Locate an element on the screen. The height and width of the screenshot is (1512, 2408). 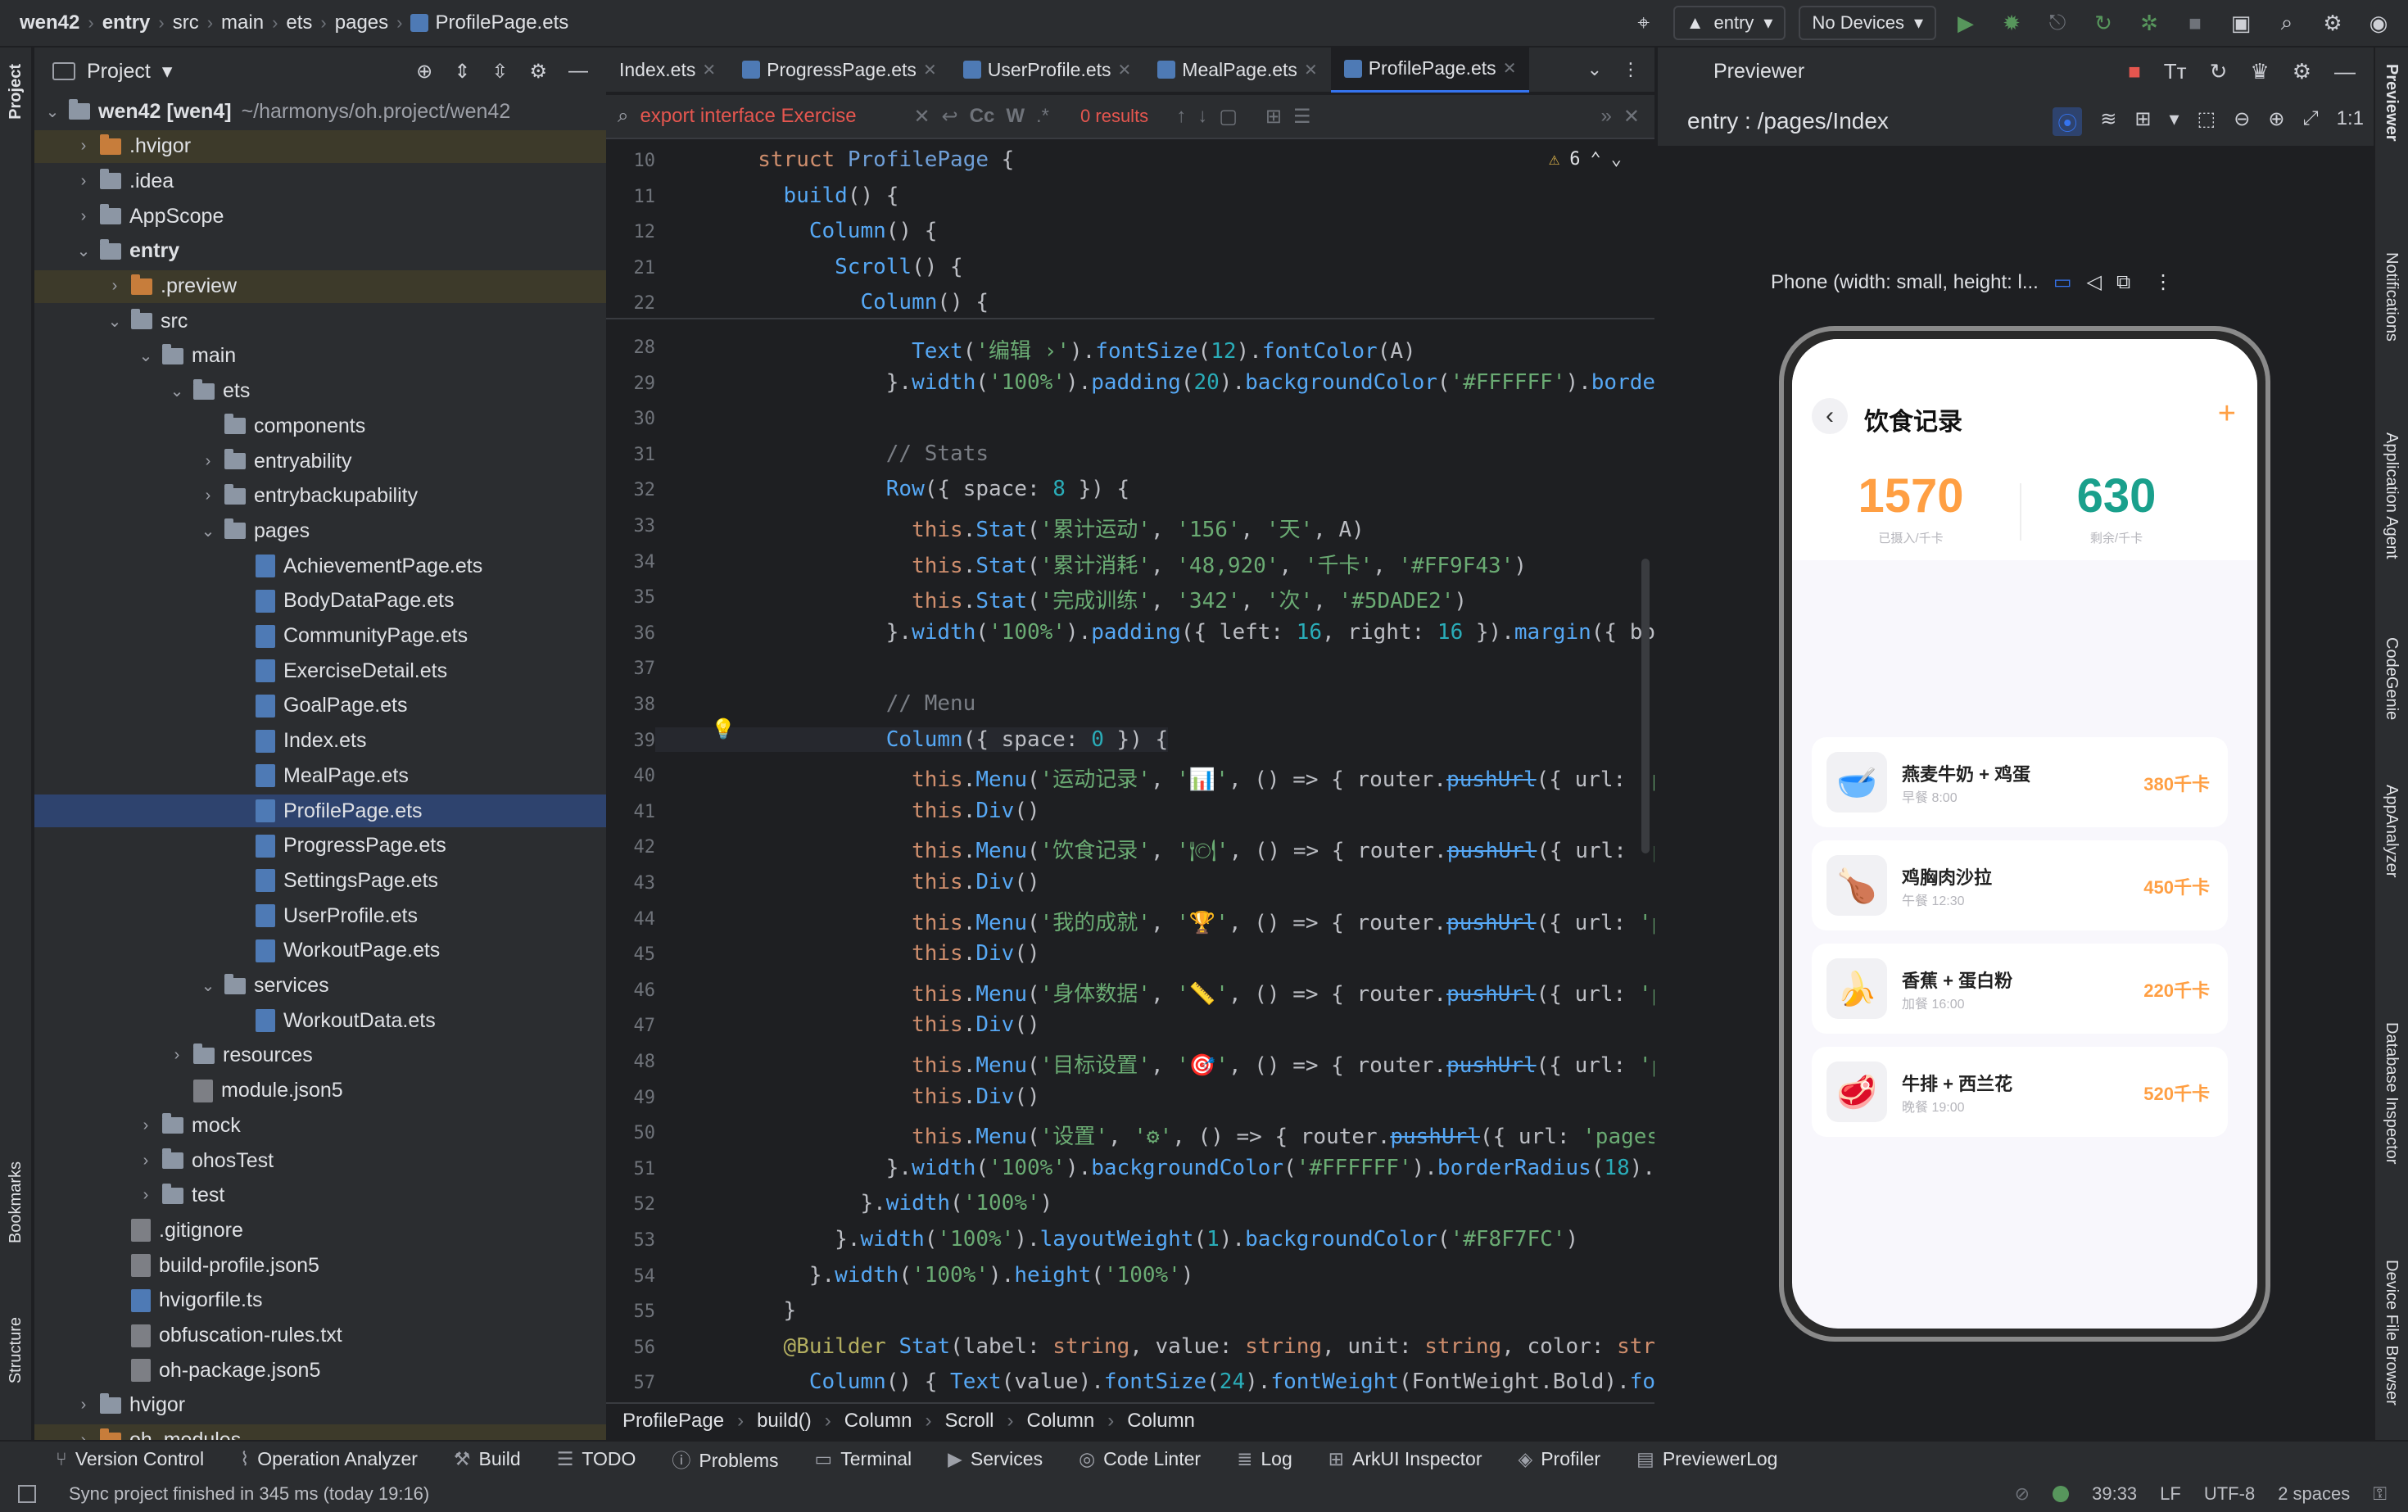
tree-item: › ohosTest is located at coordinates (320, 1161).